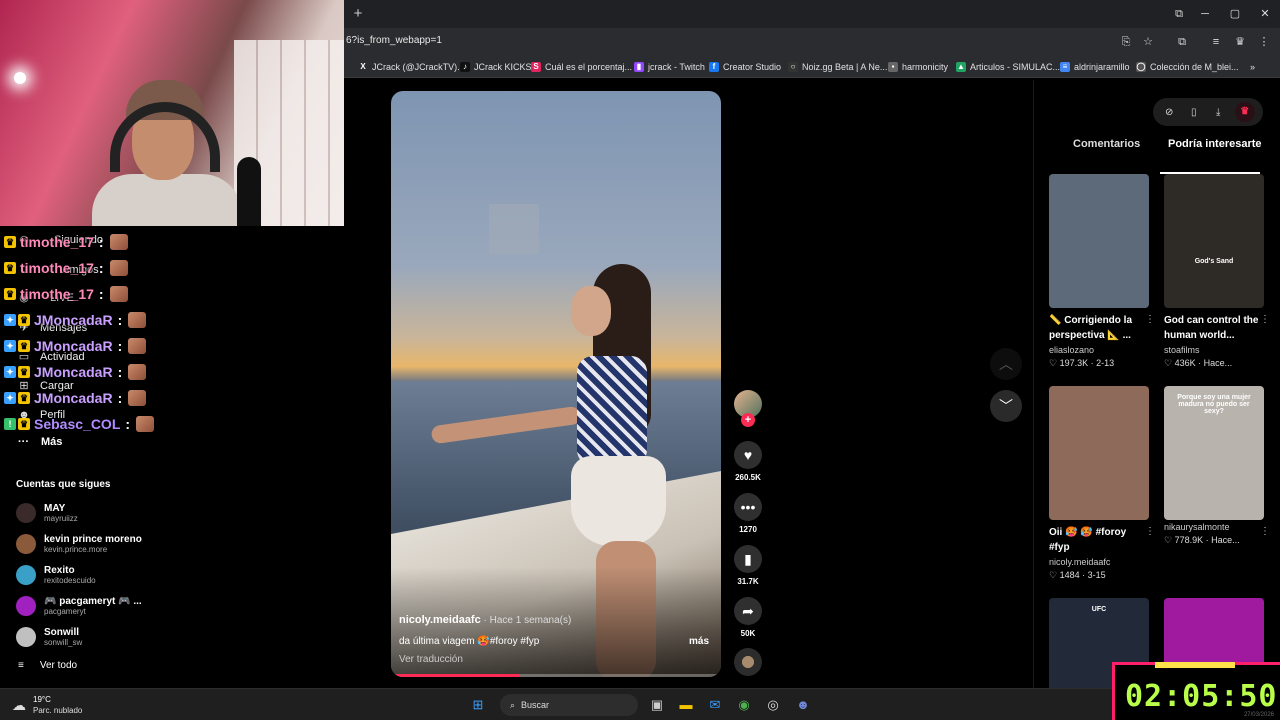  I want to click on browser-tab-strip: + ⧉ ─ ▢ ✕, so click(812, 14).